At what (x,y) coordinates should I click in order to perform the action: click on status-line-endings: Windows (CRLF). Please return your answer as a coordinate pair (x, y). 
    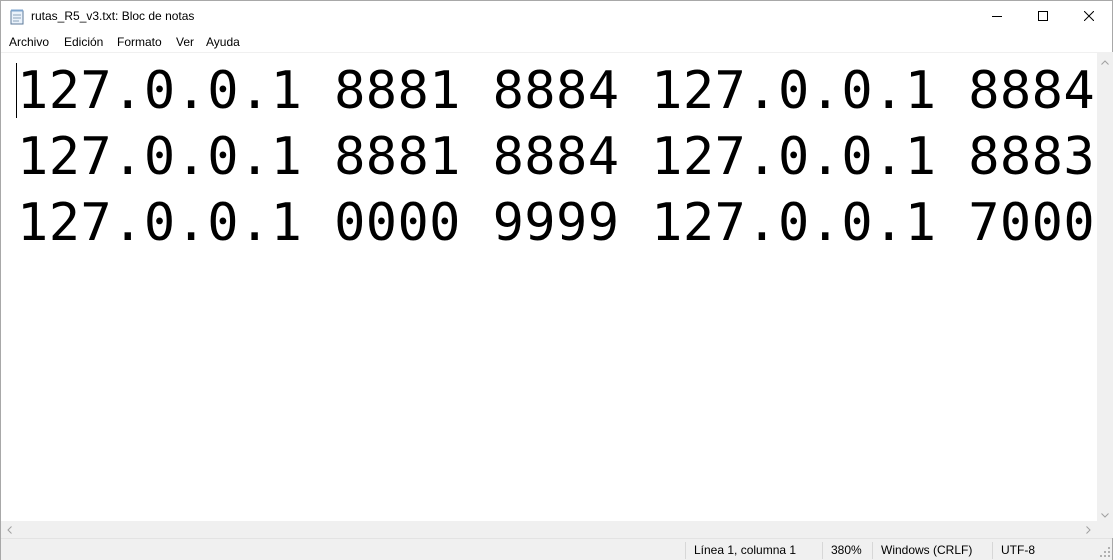
    Looking at the image, I should click on (922, 550).